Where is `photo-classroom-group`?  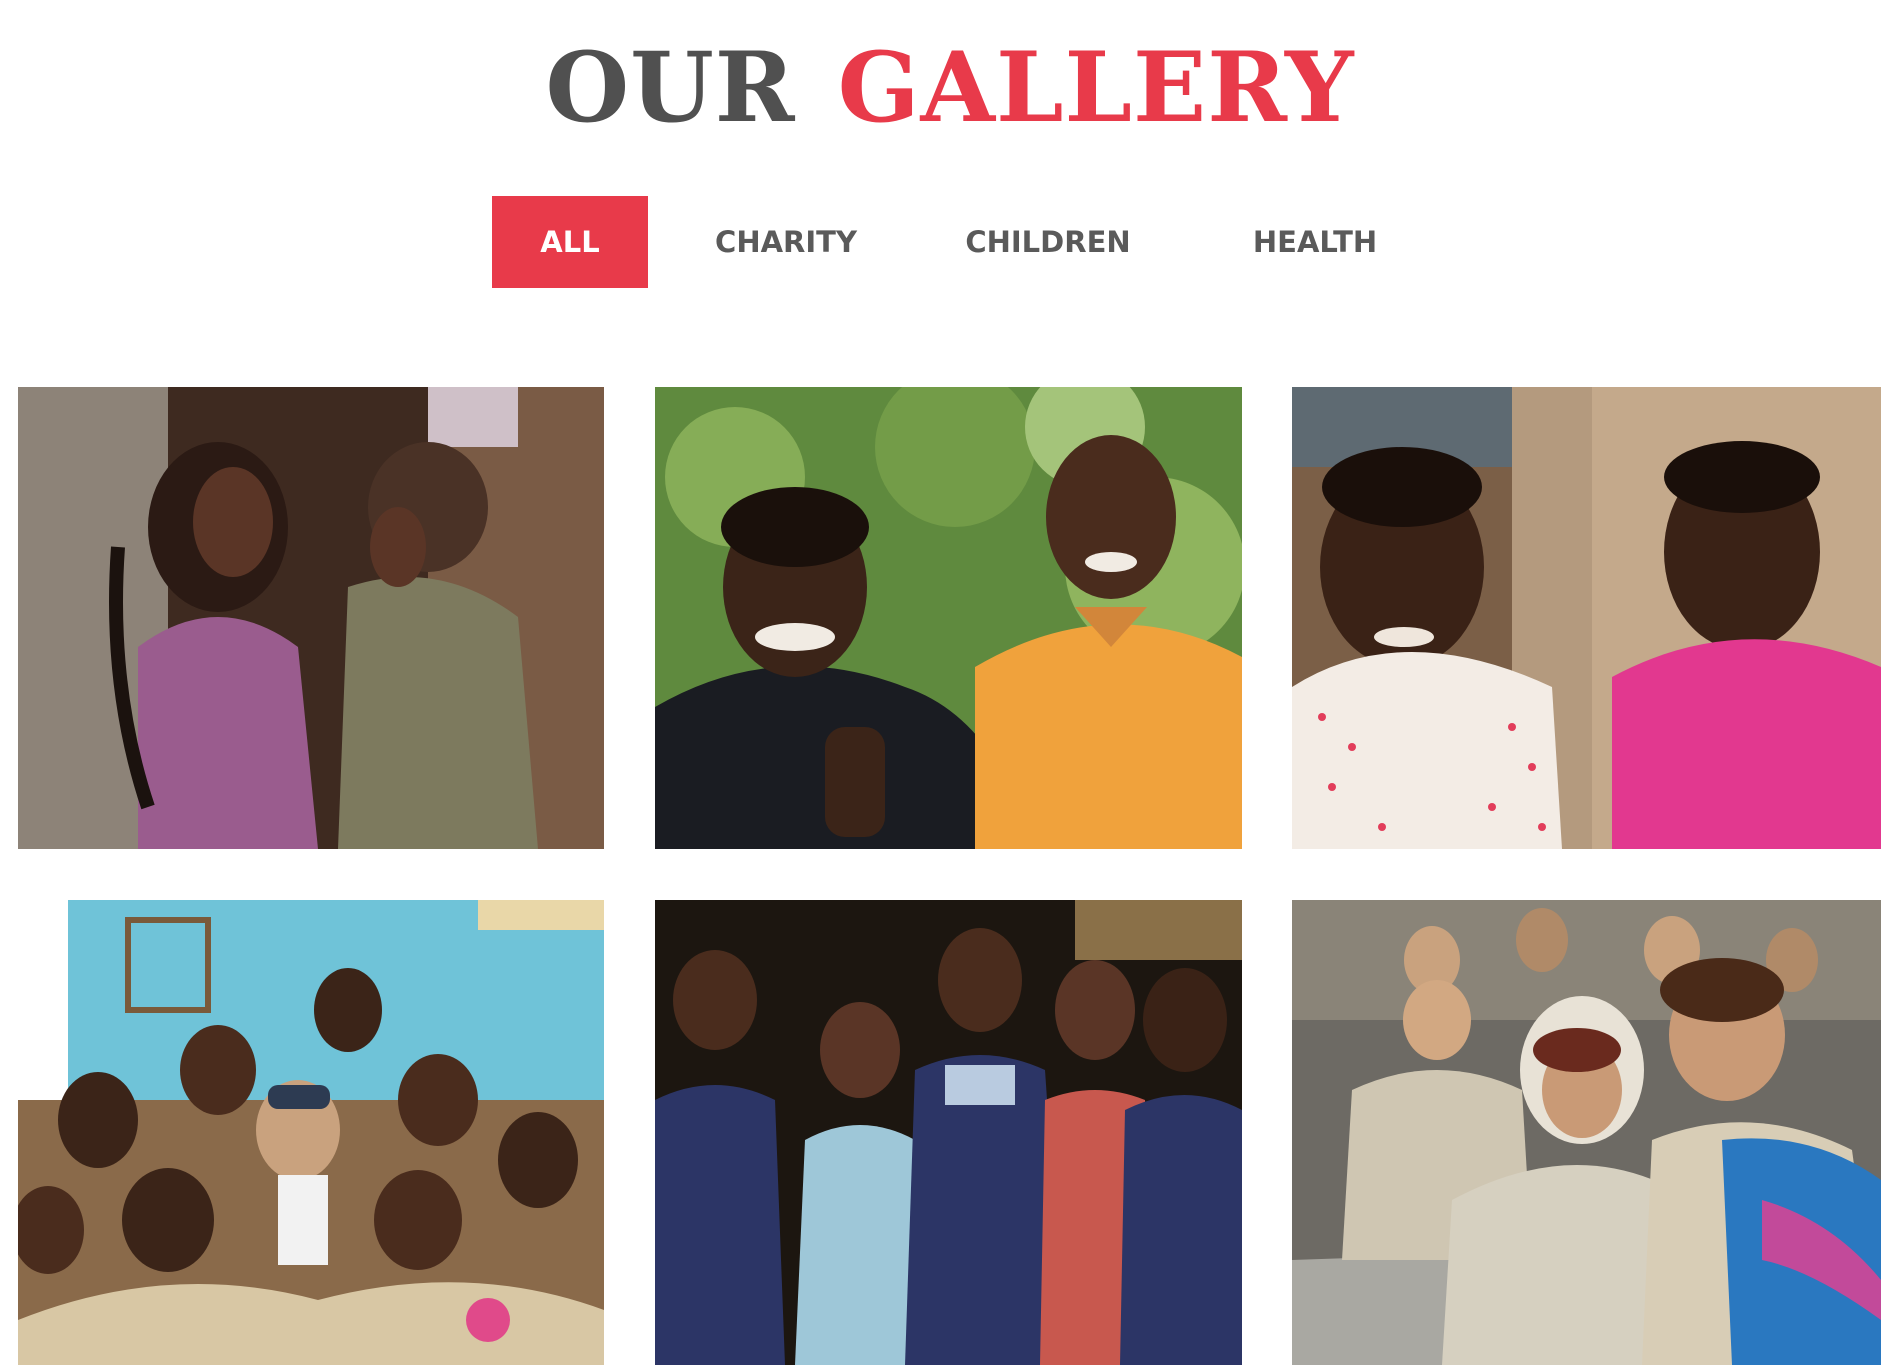 photo-classroom-group is located at coordinates (311, 1132).